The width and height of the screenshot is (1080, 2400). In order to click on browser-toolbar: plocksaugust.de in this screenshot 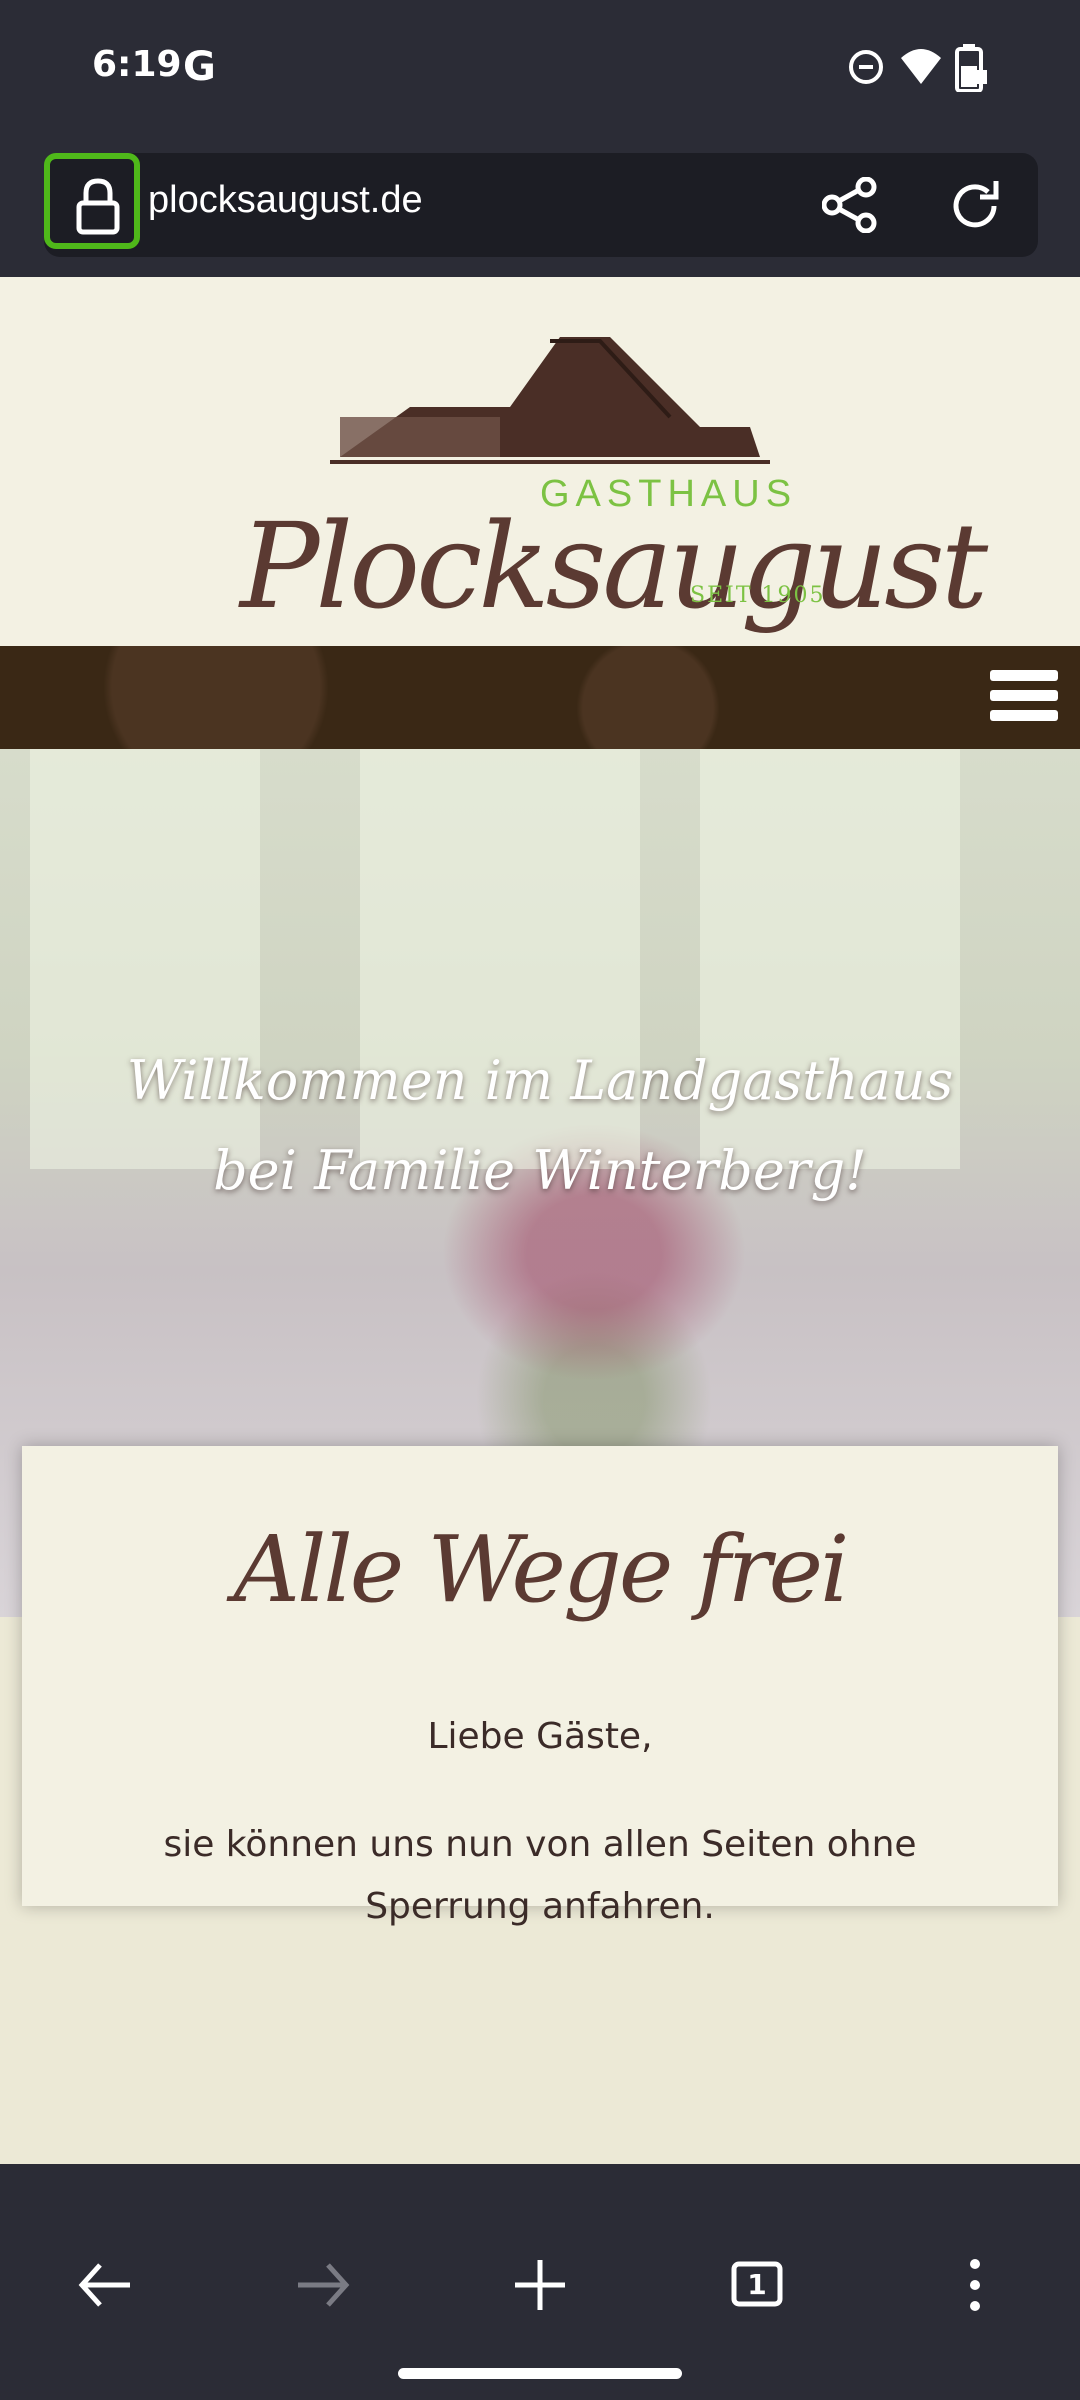, I will do `click(540, 206)`.